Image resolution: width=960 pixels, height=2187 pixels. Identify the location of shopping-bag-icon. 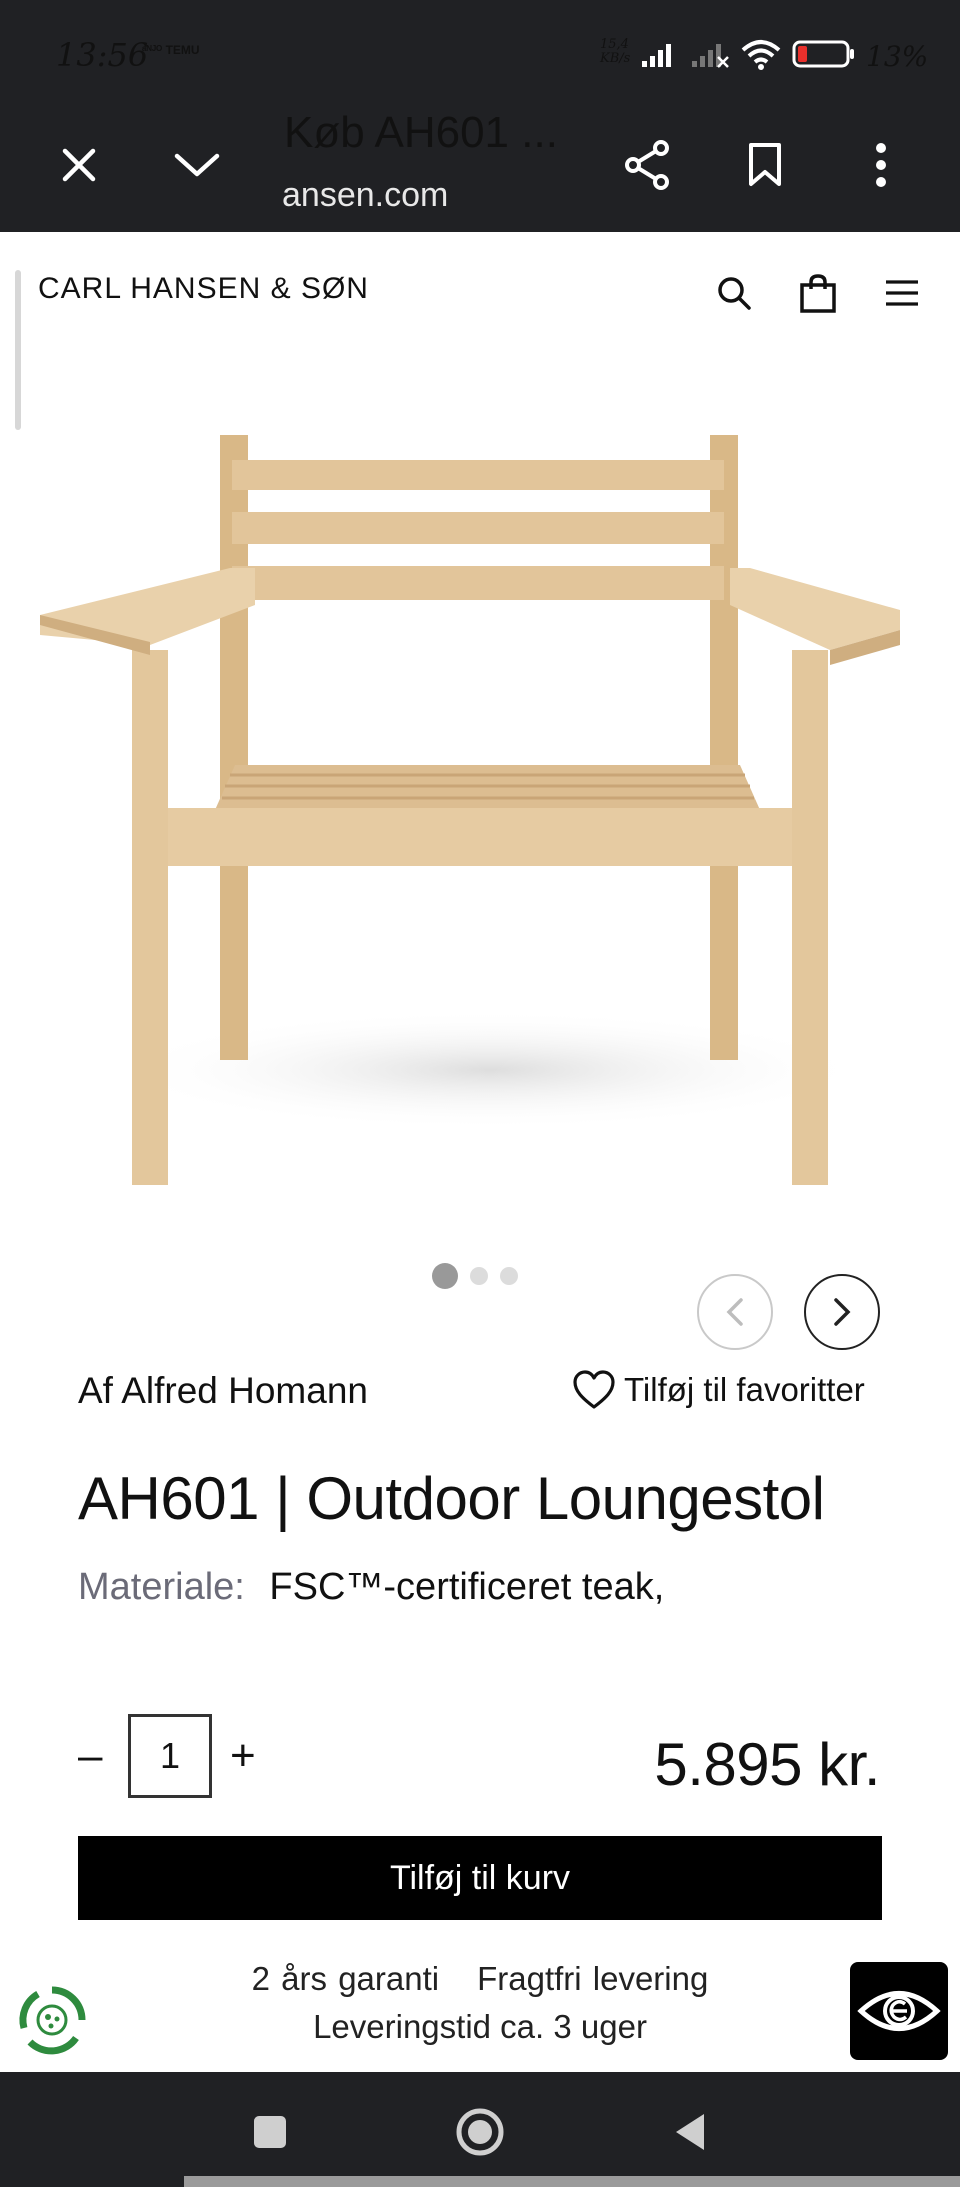
(818, 293).